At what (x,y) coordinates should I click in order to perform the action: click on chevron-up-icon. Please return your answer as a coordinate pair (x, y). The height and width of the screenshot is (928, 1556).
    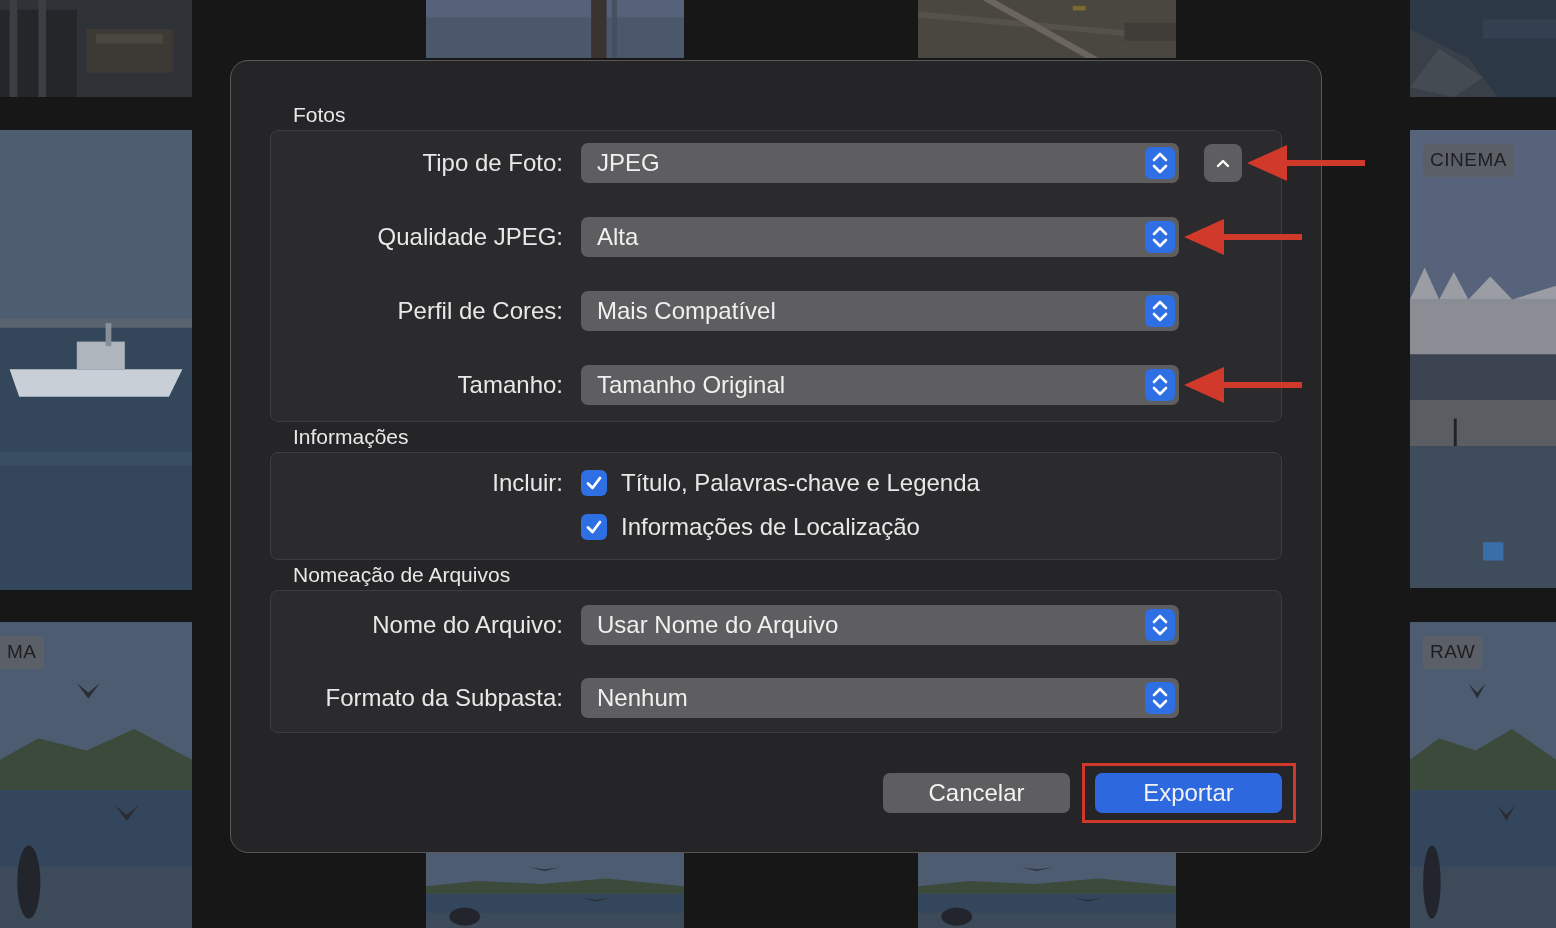
    Looking at the image, I should click on (1223, 163).